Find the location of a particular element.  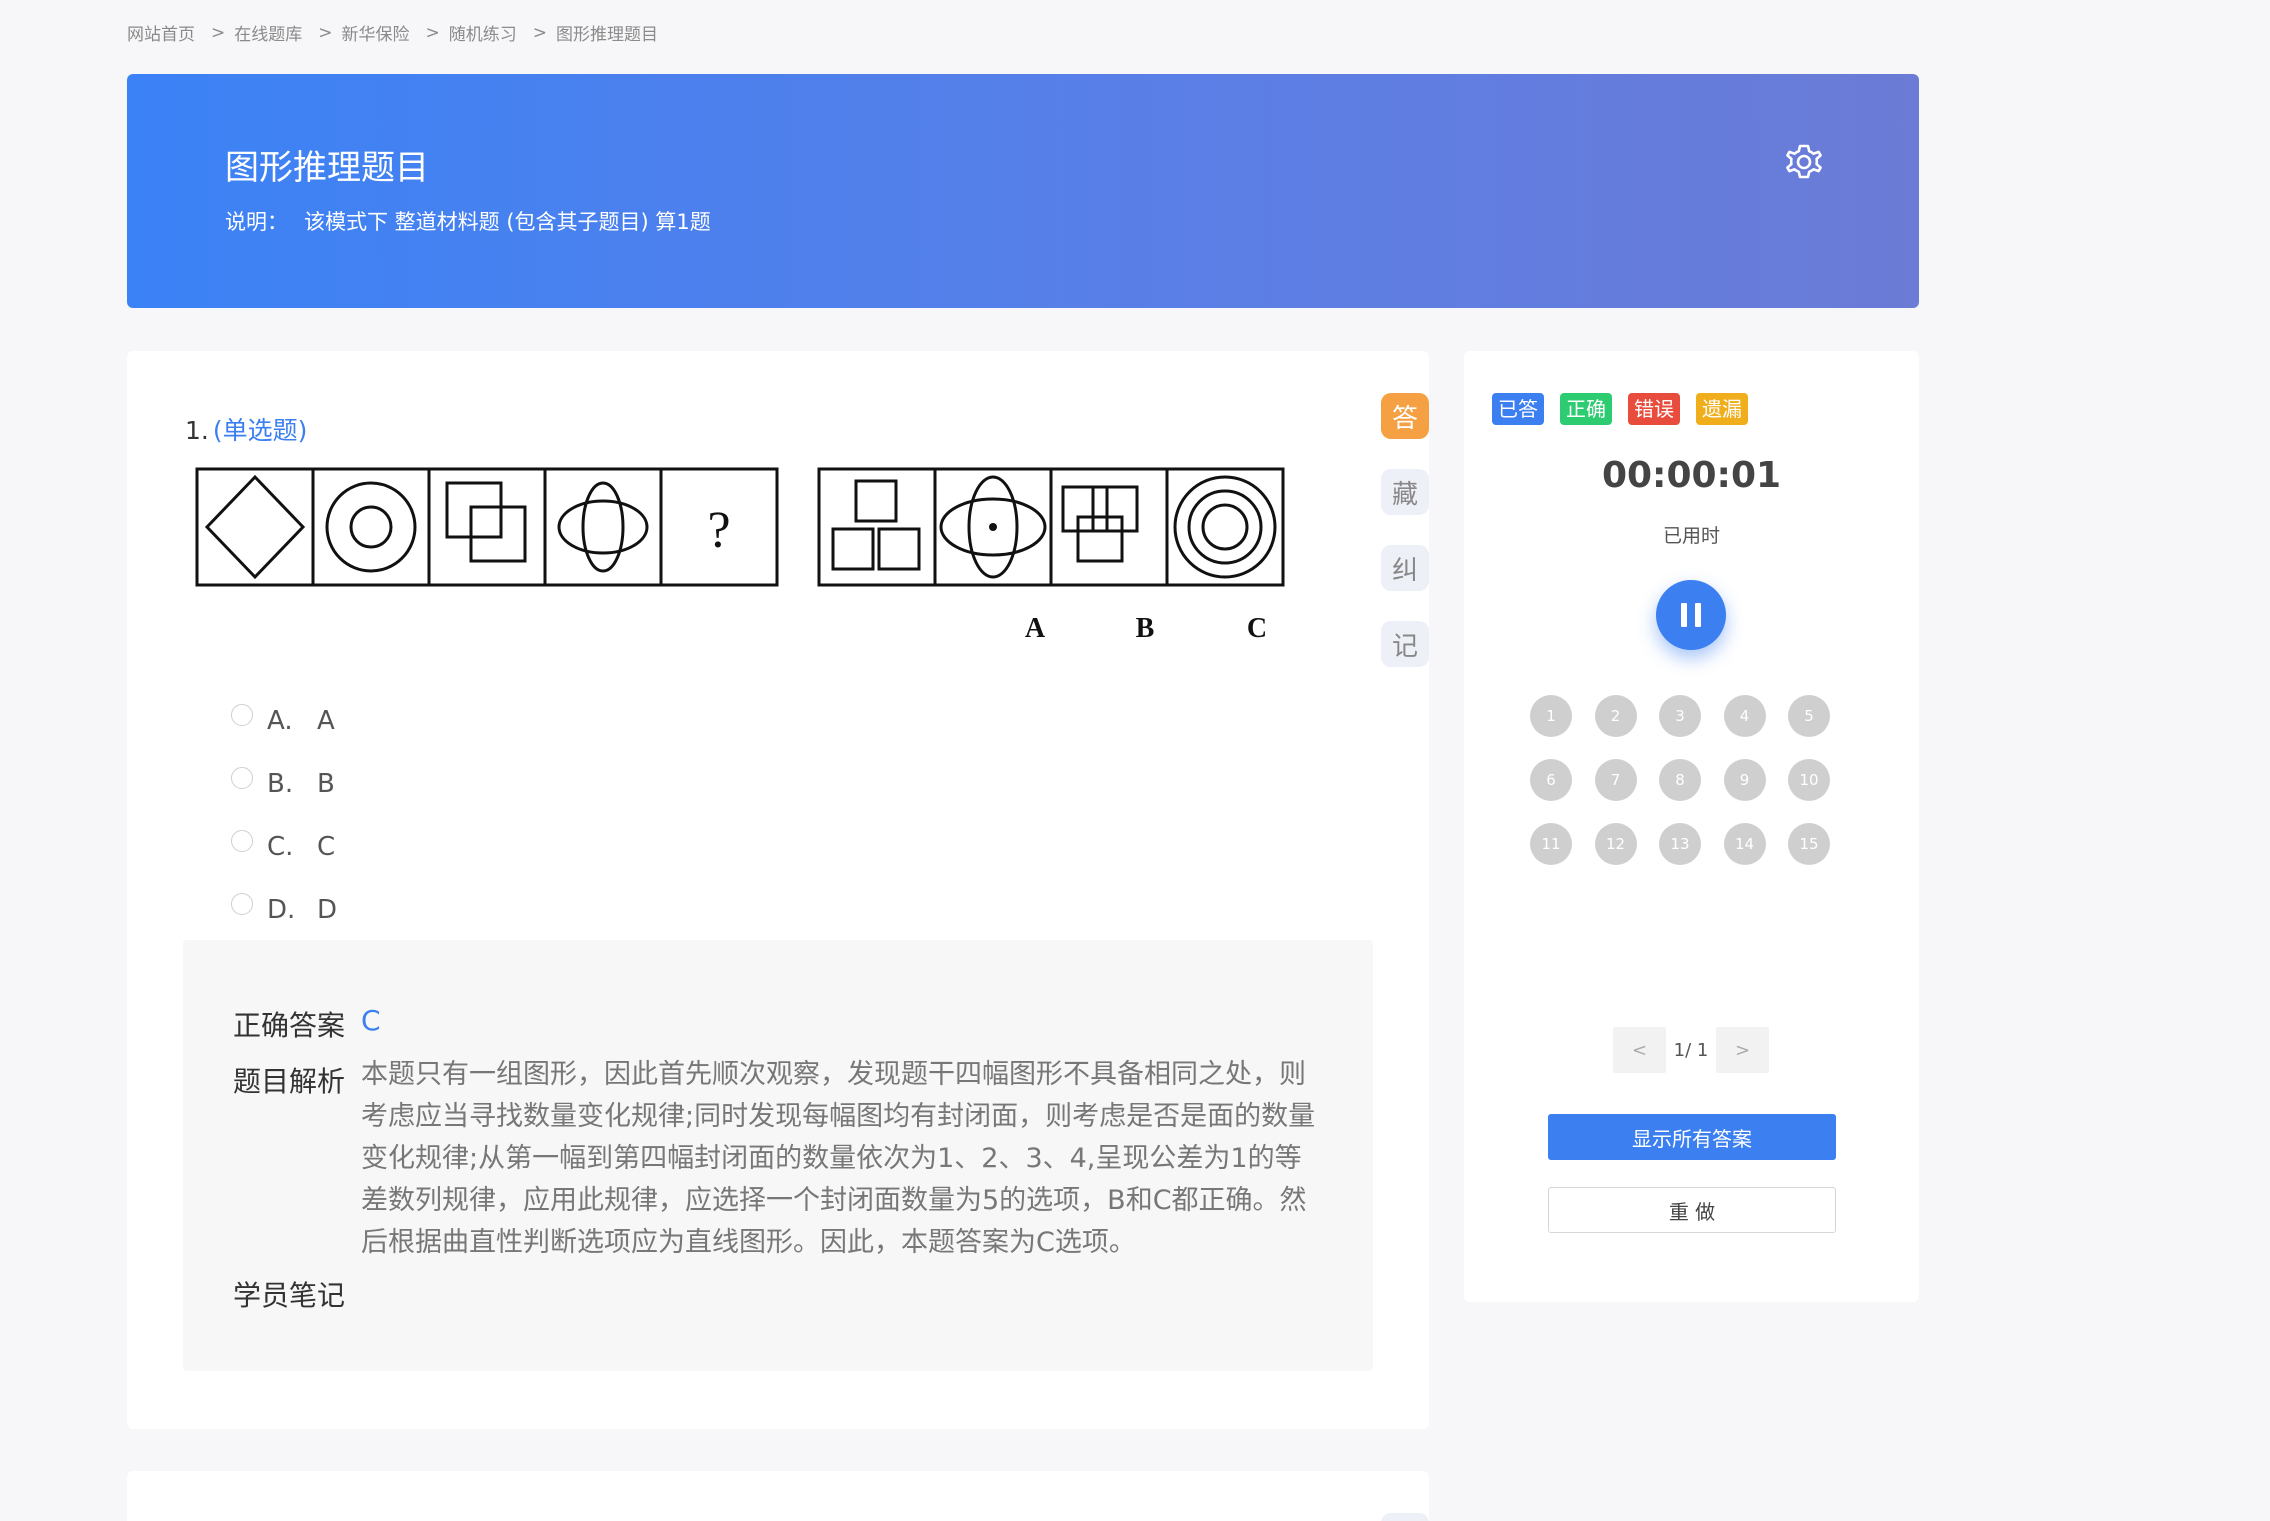

page-description: 说明： 该模式下 整道材料题 (包含其子题目) 算1题 is located at coordinates (468, 221).